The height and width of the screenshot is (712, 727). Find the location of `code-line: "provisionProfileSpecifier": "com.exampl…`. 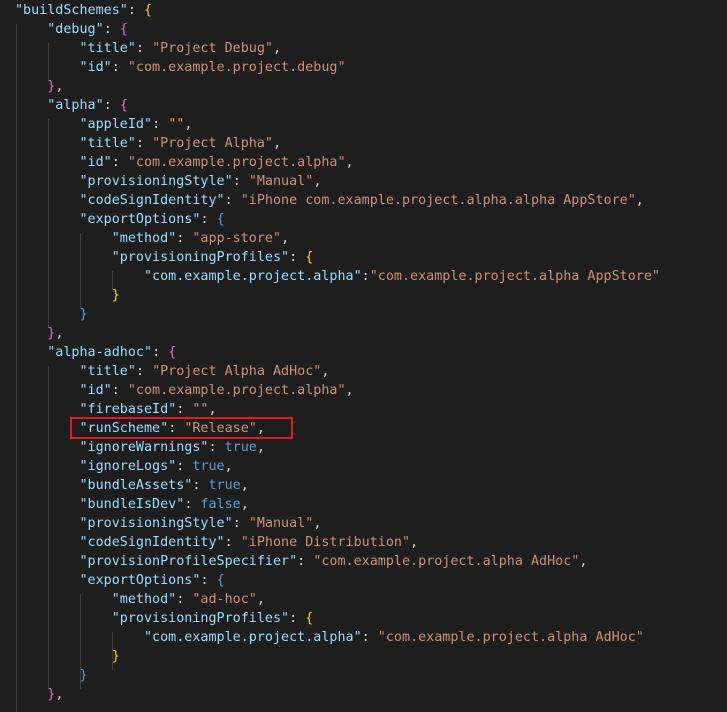

code-line: "provisionProfileSpecifier": "com.exampl… is located at coordinates (294, 561).